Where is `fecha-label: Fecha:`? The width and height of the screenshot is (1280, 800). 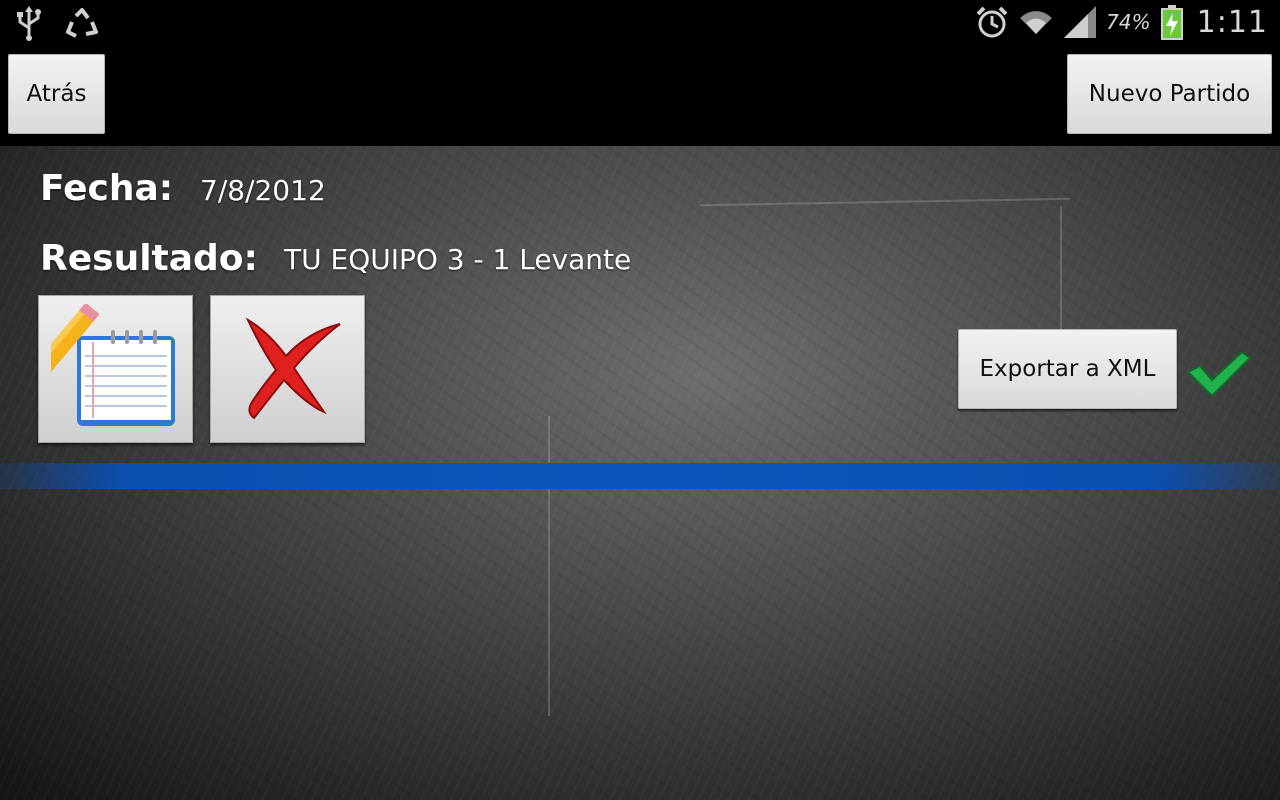 fecha-label: Fecha: is located at coordinates (107, 188).